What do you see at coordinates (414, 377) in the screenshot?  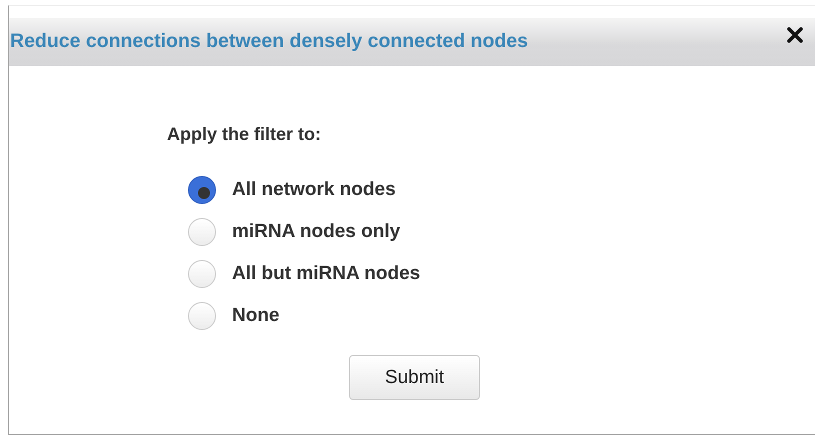 I see `submit-button: Submit` at bounding box center [414, 377].